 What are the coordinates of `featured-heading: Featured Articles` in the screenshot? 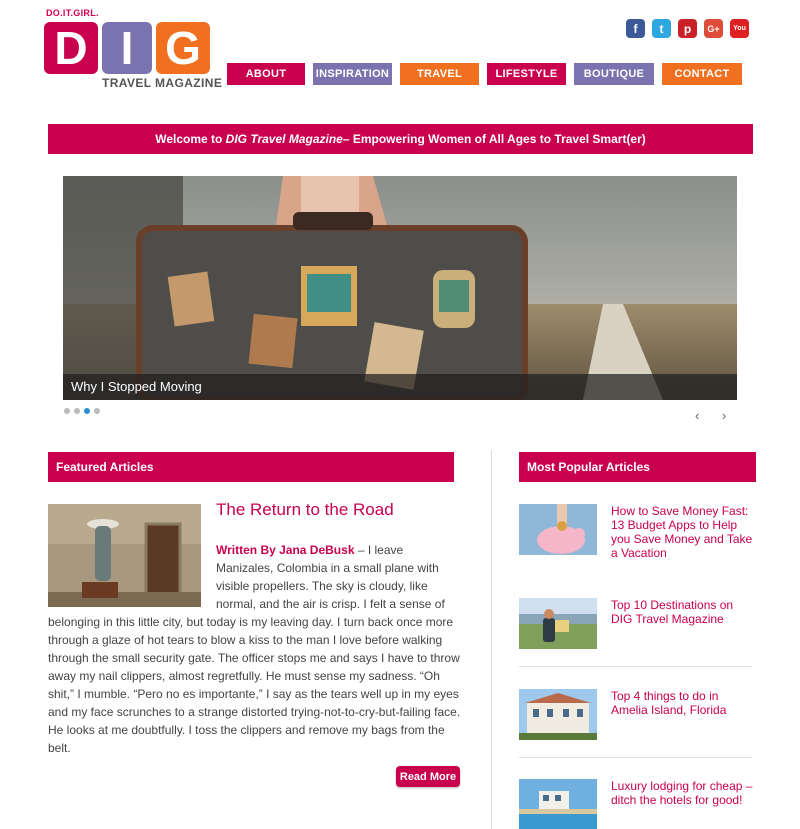 It's located at (251, 467).